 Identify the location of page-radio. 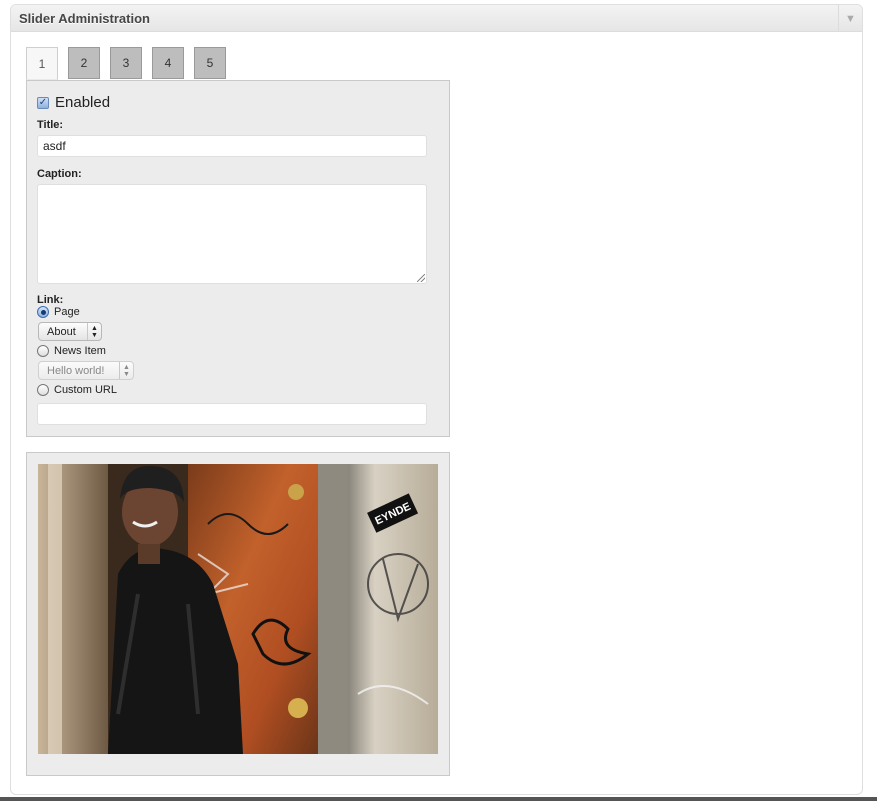
(43, 312).